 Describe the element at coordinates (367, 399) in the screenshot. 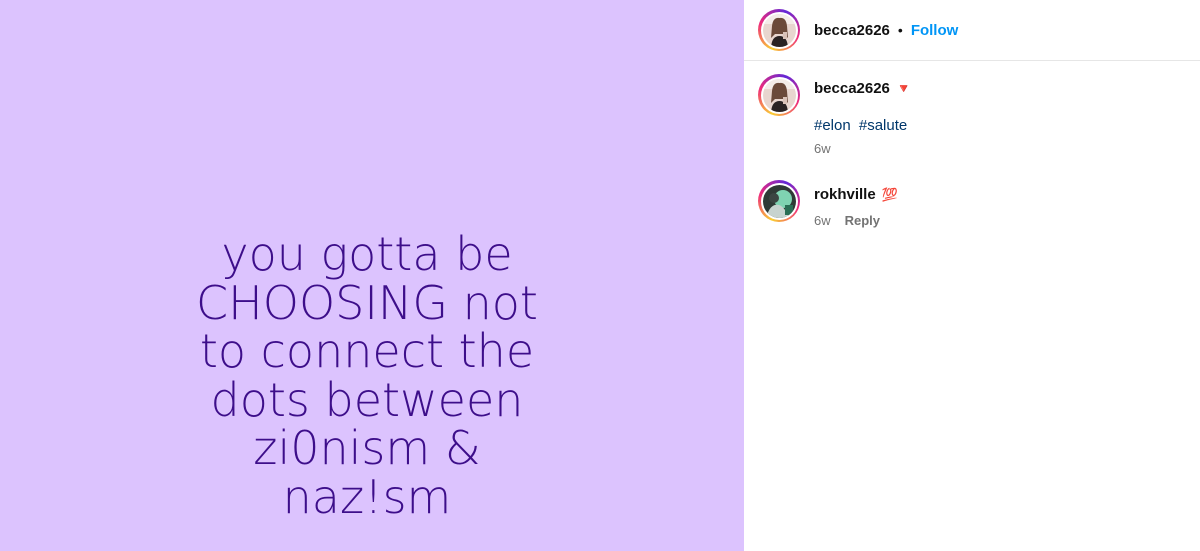

I see `quote-line: dots between` at that location.